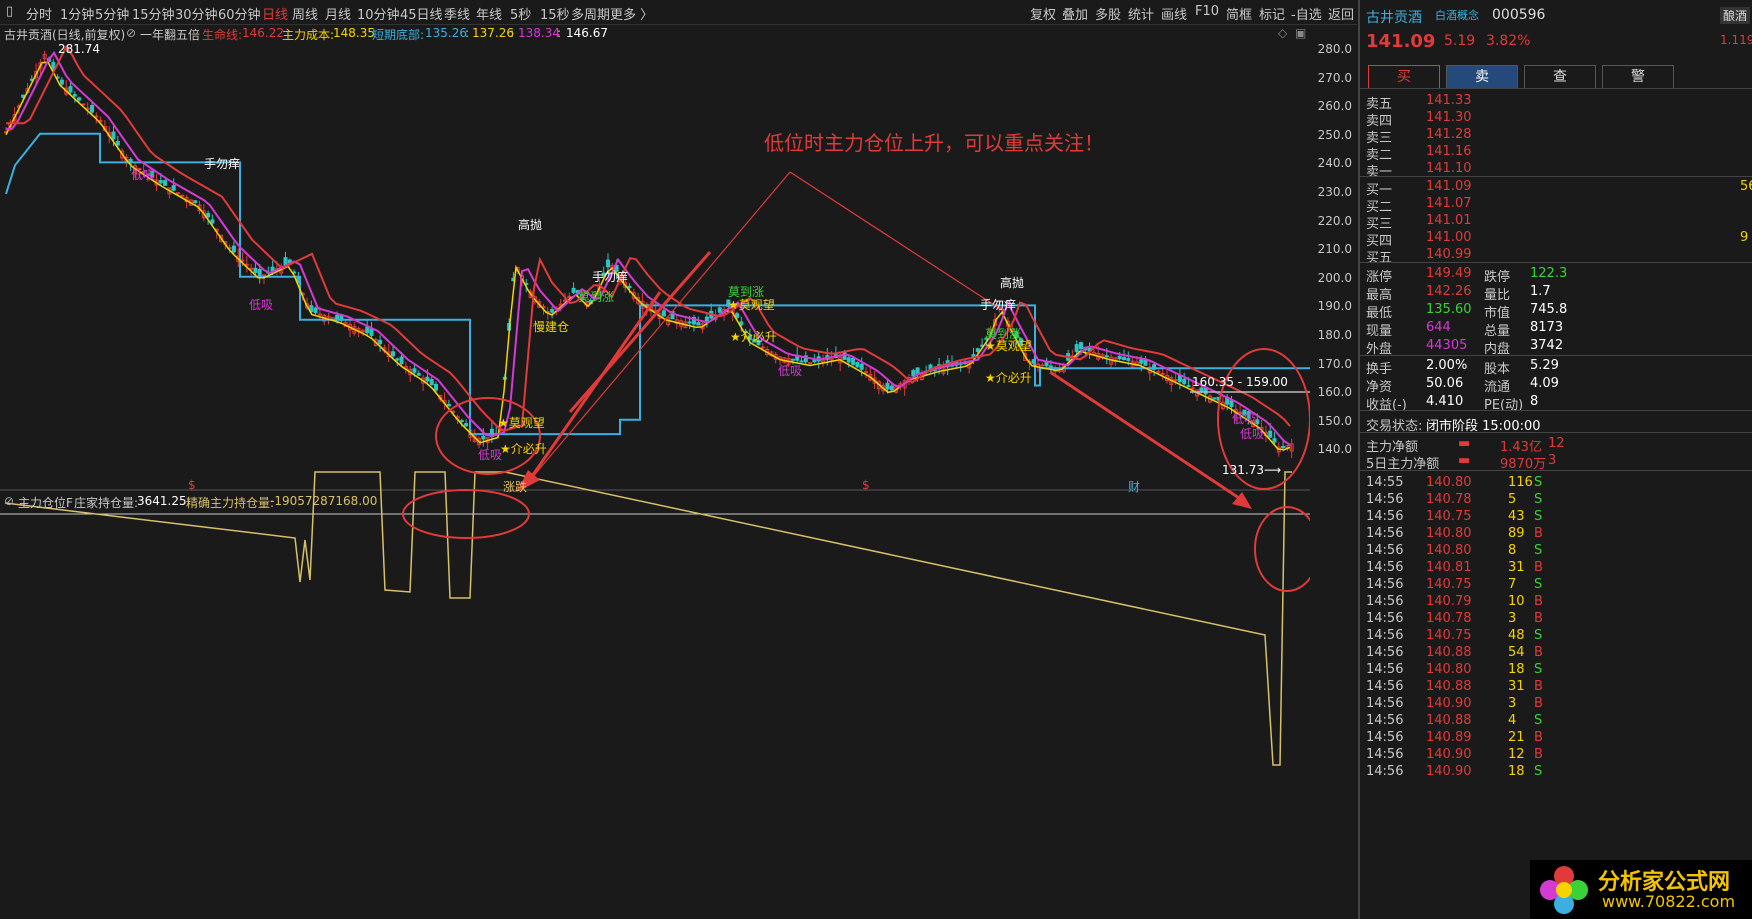 Image resolution: width=1752 pixels, height=919 pixels. What do you see at coordinates (305, 13) in the screenshot?
I see `period-tab: 周线` at bounding box center [305, 13].